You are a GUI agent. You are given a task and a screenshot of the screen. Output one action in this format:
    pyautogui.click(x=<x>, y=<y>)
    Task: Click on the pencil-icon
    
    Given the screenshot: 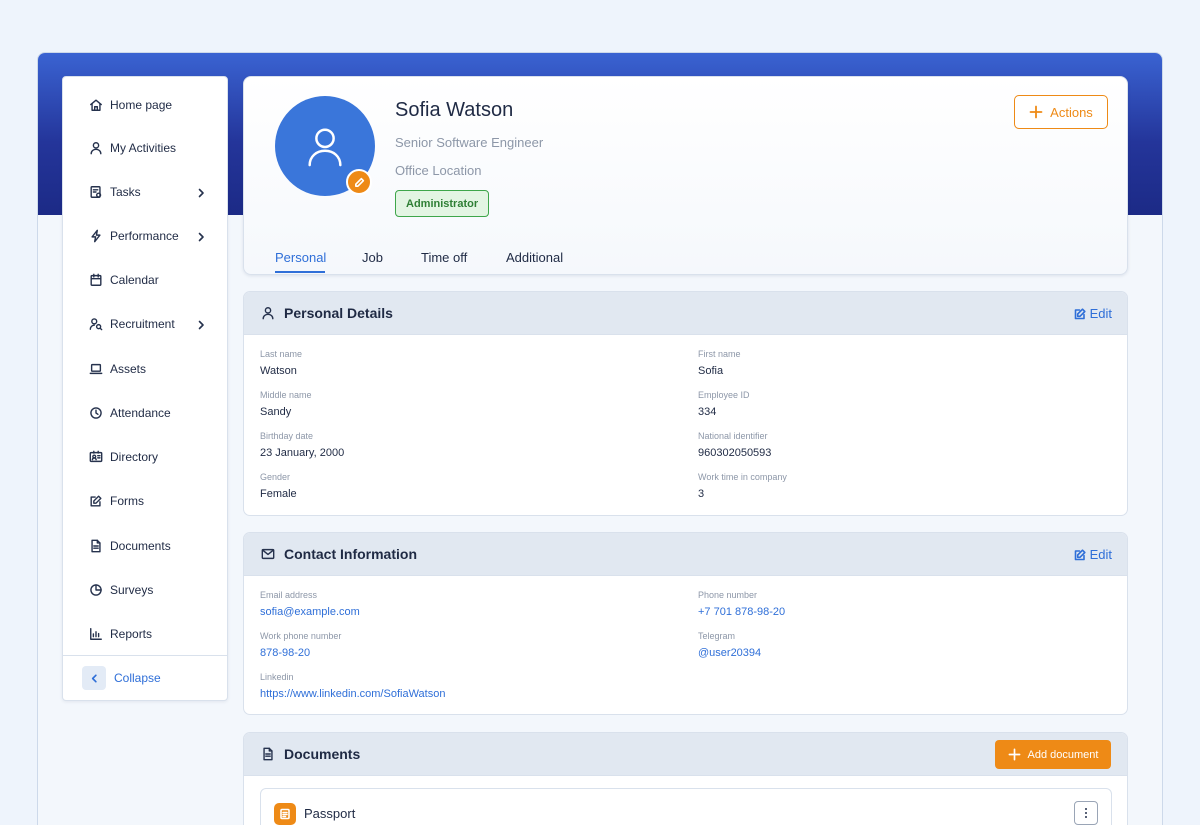 What is the action you would take?
    pyautogui.click(x=359, y=182)
    